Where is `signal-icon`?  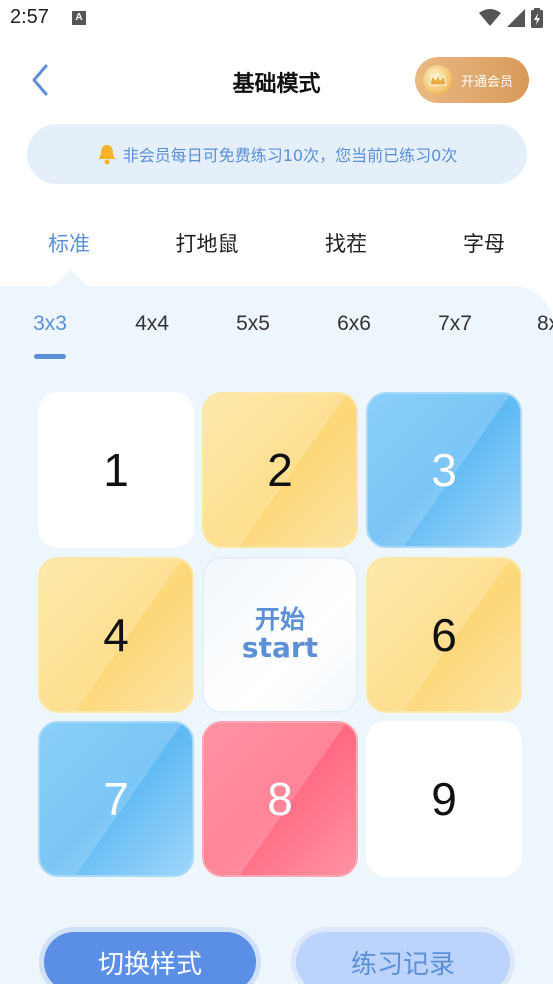
signal-icon is located at coordinates (516, 18).